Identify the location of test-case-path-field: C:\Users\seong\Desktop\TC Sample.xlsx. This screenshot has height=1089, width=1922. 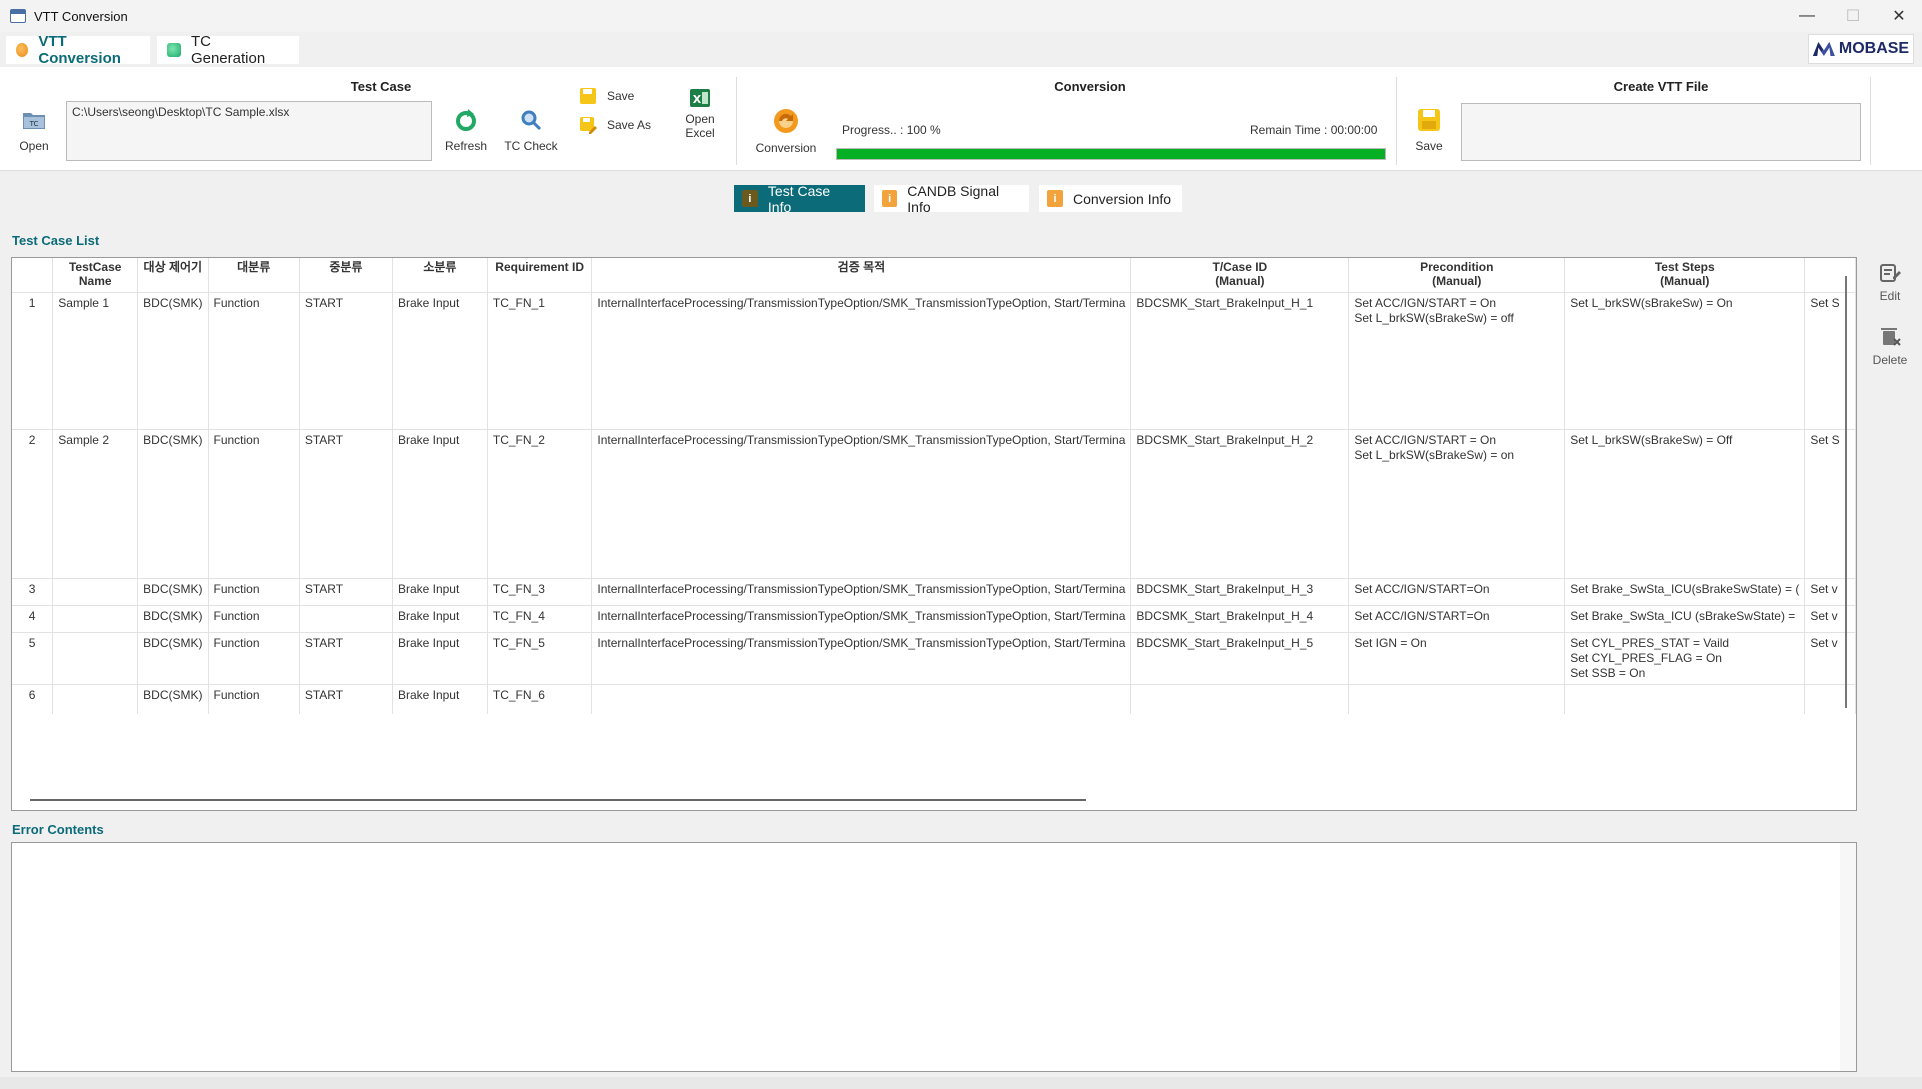
(249, 131).